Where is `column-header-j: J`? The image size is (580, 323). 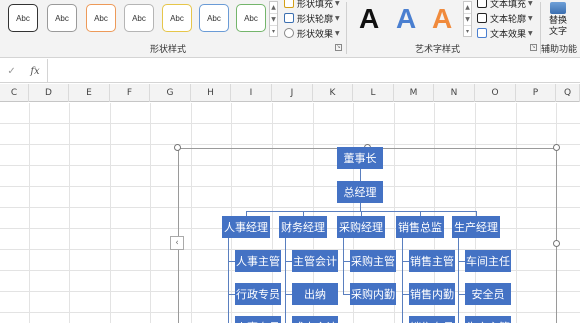 column-header-j: J is located at coordinates (292, 93).